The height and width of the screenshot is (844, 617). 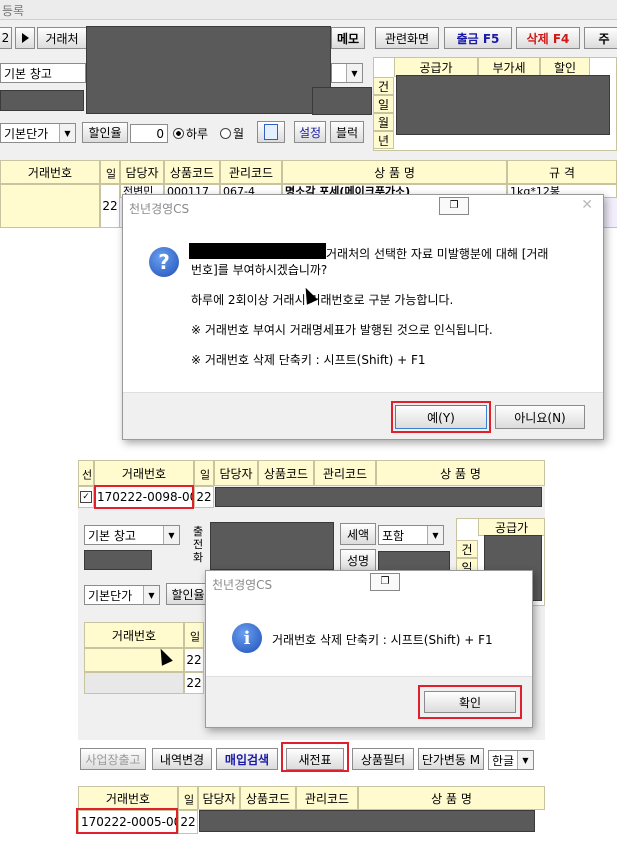 I want to click on warehouse-value: 기본 창고, so click(x=28, y=73).